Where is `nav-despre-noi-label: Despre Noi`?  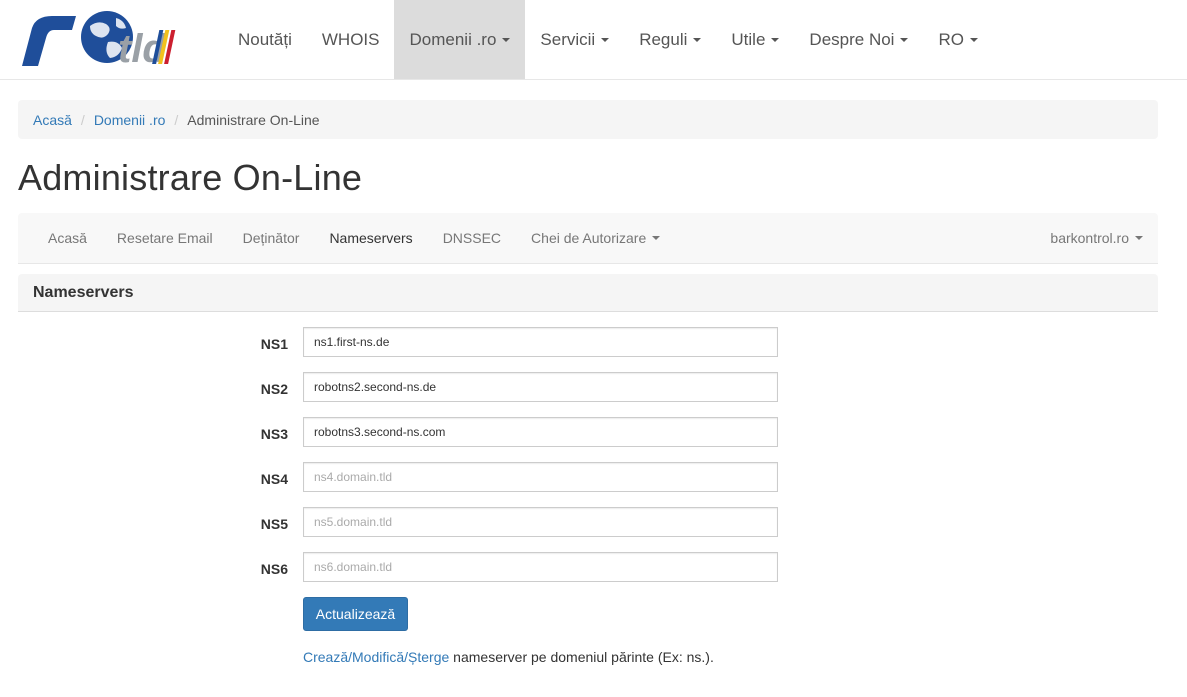 nav-despre-noi-label: Despre Noi is located at coordinates (852, 39).